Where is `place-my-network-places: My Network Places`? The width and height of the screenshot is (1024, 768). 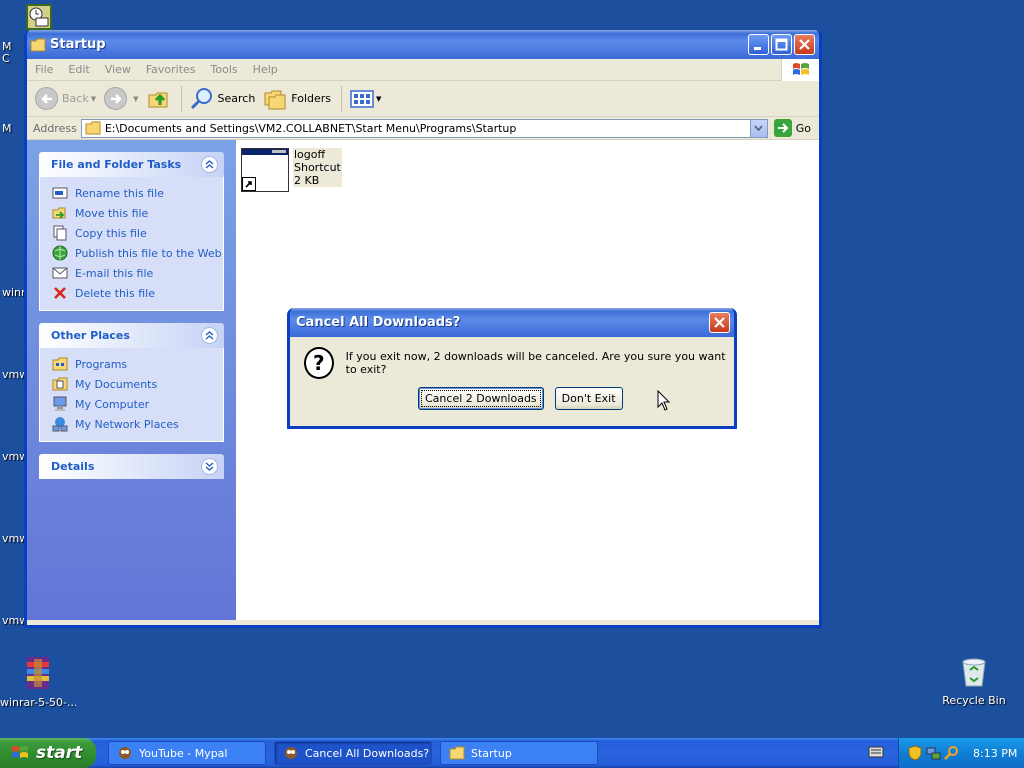 place-my-network-places: My Network Places is located at coordinates (137, 424).